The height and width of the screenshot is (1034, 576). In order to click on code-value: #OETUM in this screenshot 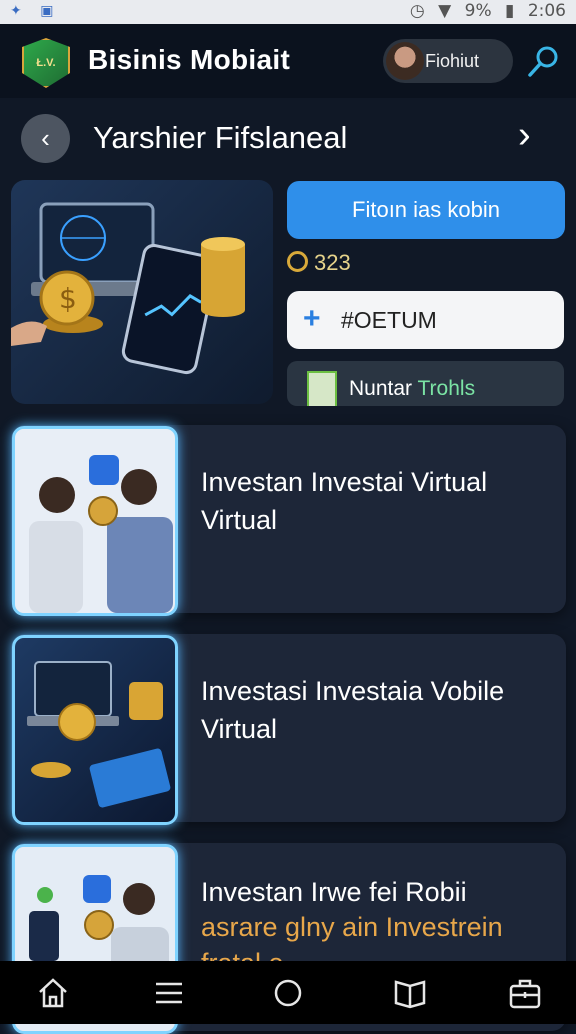, I will do `click(389, 320)`.